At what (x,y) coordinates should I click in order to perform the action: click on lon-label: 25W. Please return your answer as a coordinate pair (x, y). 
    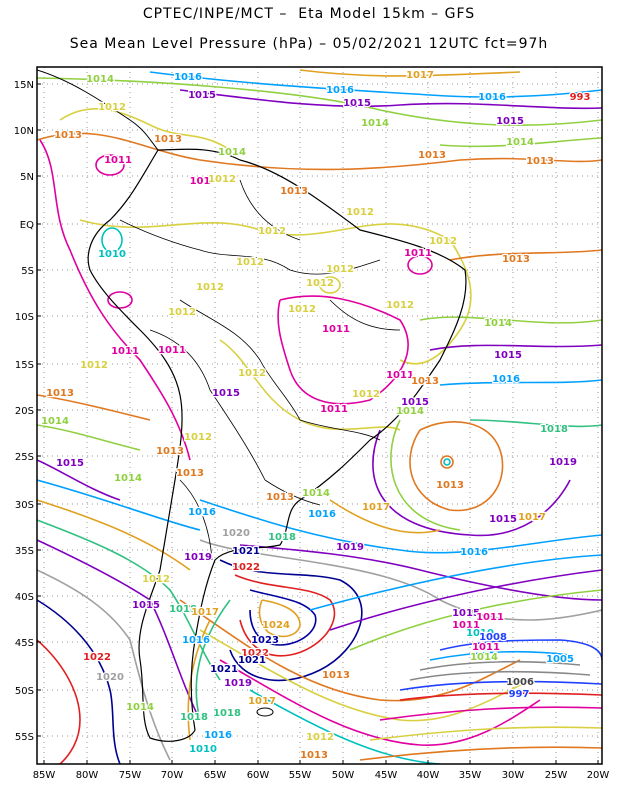
    Looking at the image, I should click on (556, 775).